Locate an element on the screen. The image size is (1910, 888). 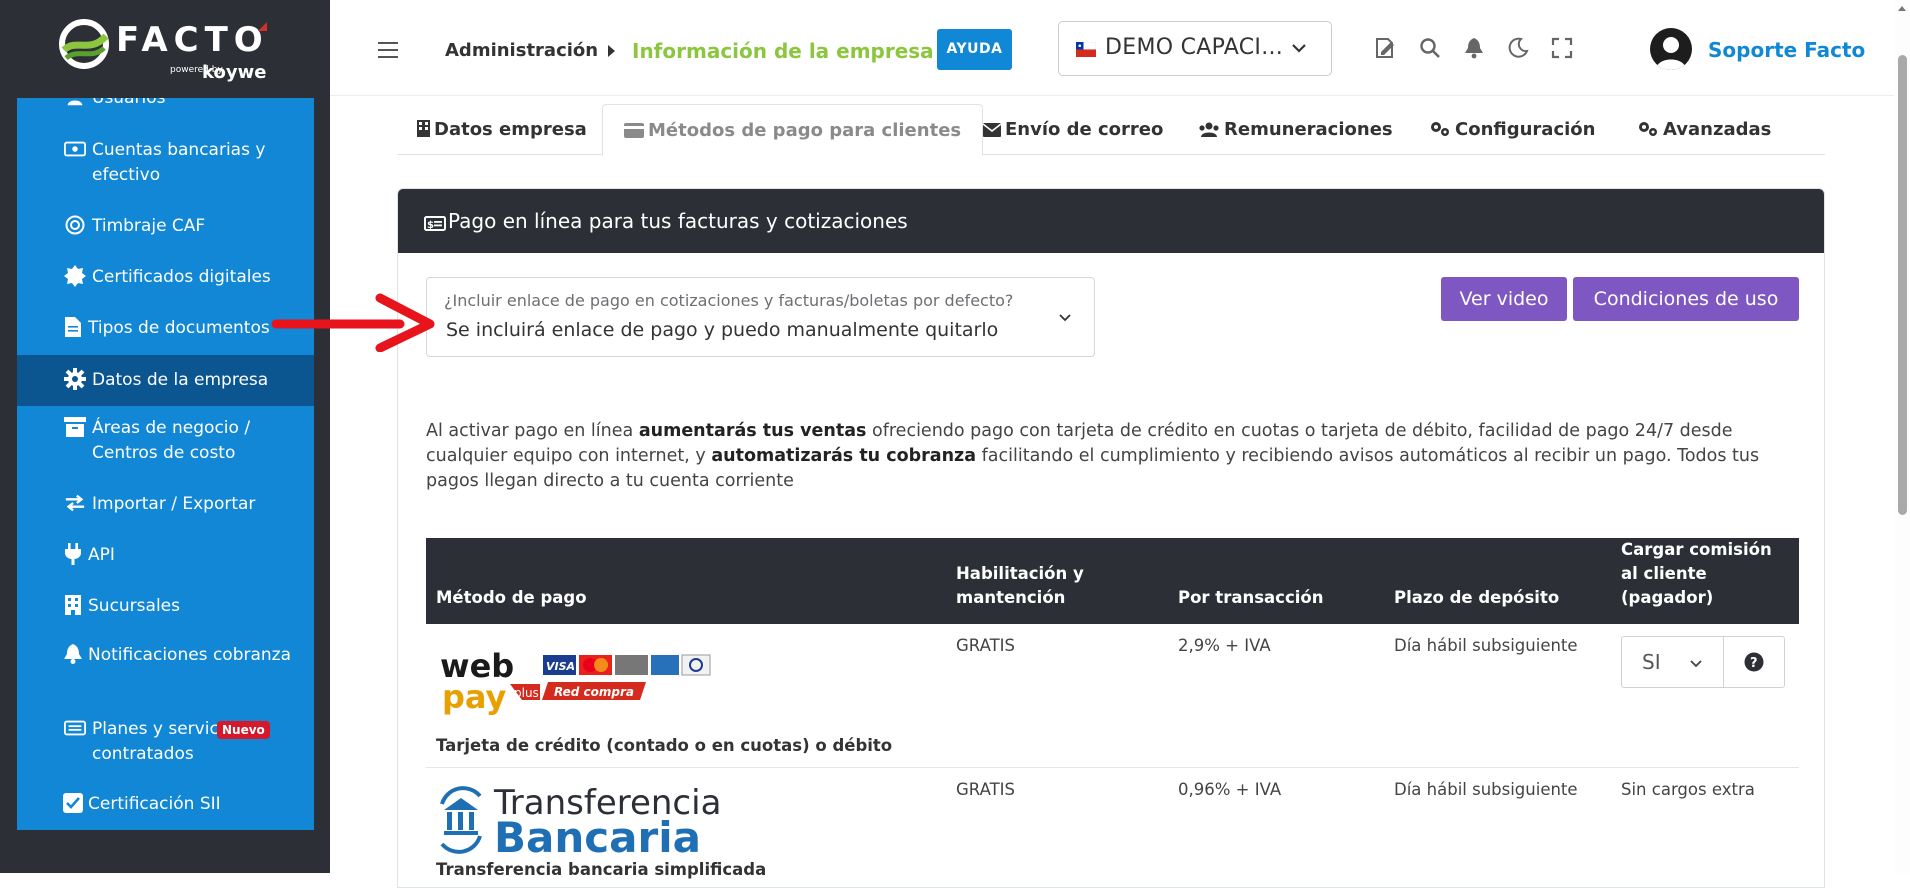
tab-envio-correo: Envío de correo is located at coordinates (1073, 129).